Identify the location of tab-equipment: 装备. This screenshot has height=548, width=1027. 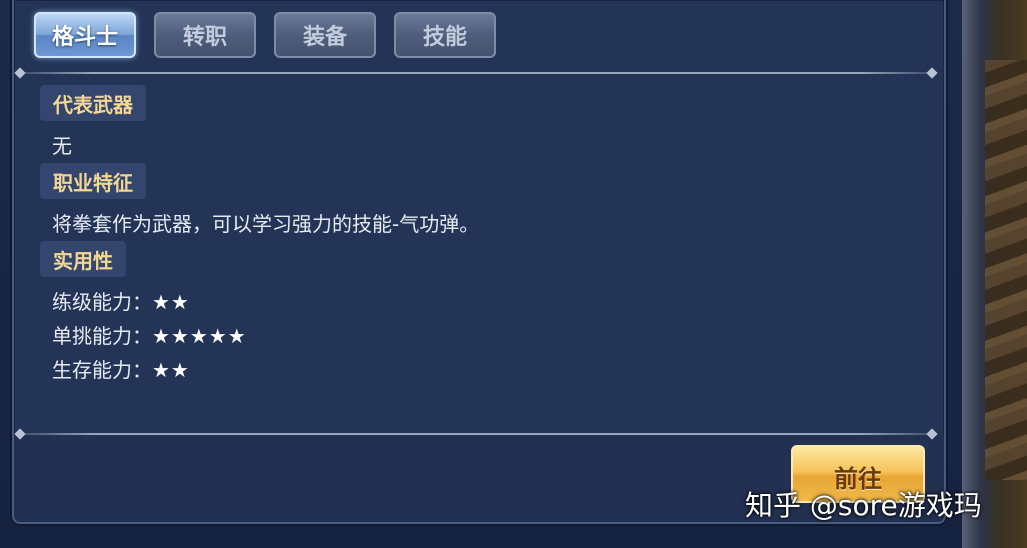
(325, 35).